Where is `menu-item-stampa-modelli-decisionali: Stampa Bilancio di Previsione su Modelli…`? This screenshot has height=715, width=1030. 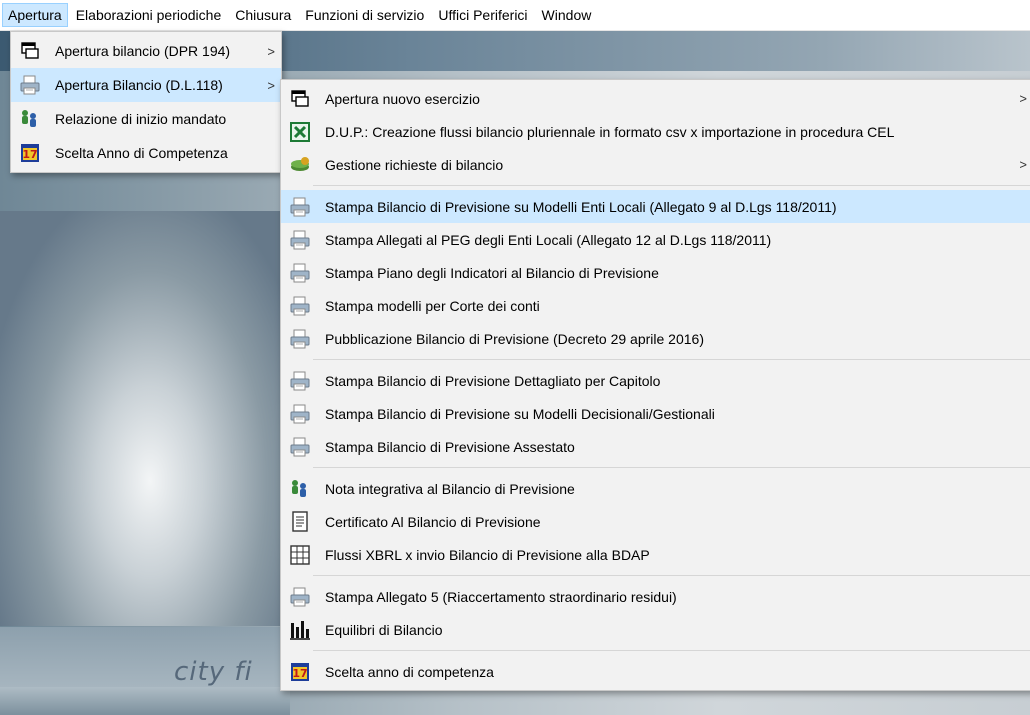
menu-item-stampa-modelli-decisionali: Stampa Bilancio di Previsione su Modelli… is located at coordinates (655, 413).